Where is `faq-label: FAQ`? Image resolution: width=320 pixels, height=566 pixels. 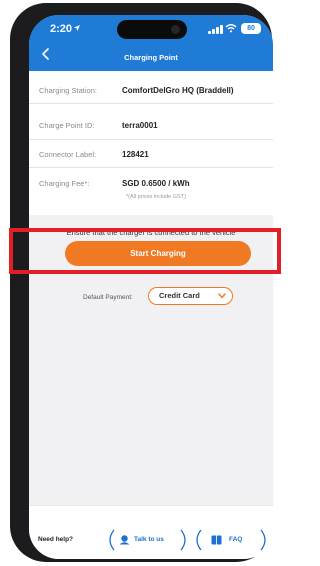 faq-label: FAQ is located at coordinates (236, 539).